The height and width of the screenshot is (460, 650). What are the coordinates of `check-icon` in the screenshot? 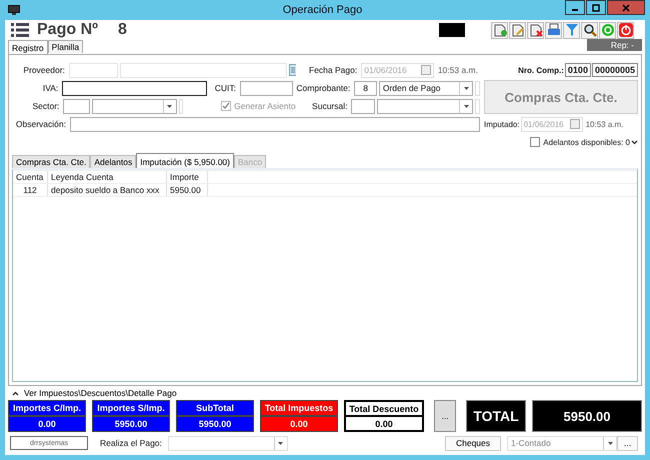 It's located at (226, 106).